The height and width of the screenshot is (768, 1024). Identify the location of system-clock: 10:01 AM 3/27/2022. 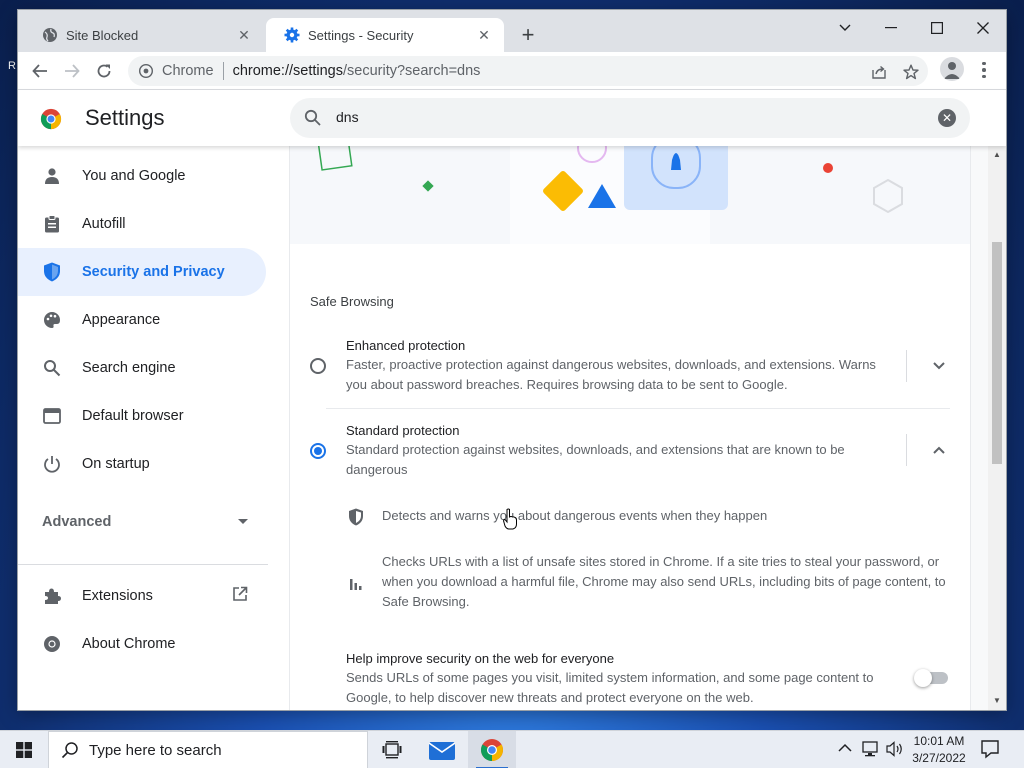
(939, 750).